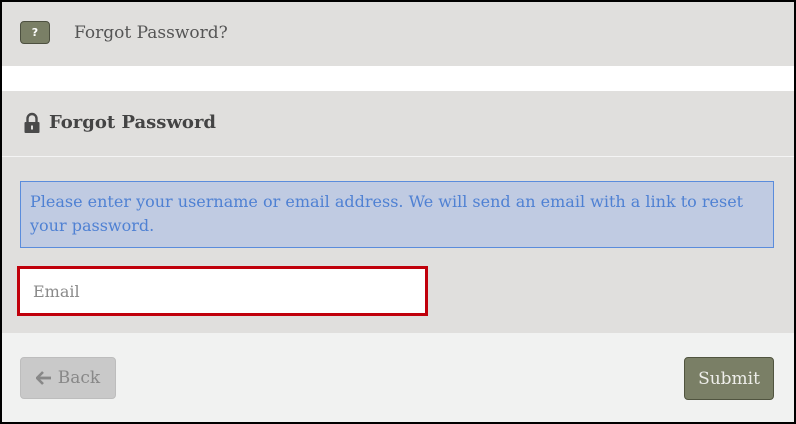 Image resolution: width=796 pixels, height=424 pixels. Describe the element at coordinates (79, 378) in the screenshot. I see `back-button-label: Back` at that location.